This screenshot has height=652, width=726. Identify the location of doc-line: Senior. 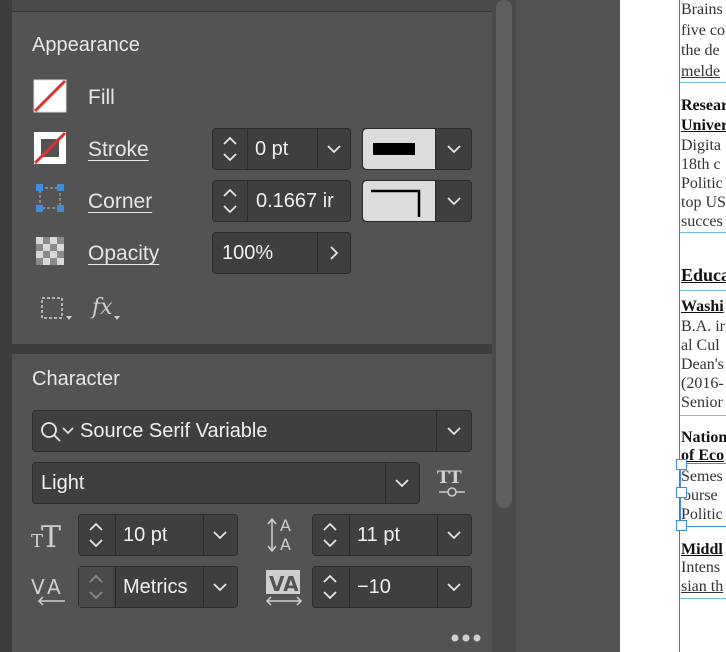
(702, 402).